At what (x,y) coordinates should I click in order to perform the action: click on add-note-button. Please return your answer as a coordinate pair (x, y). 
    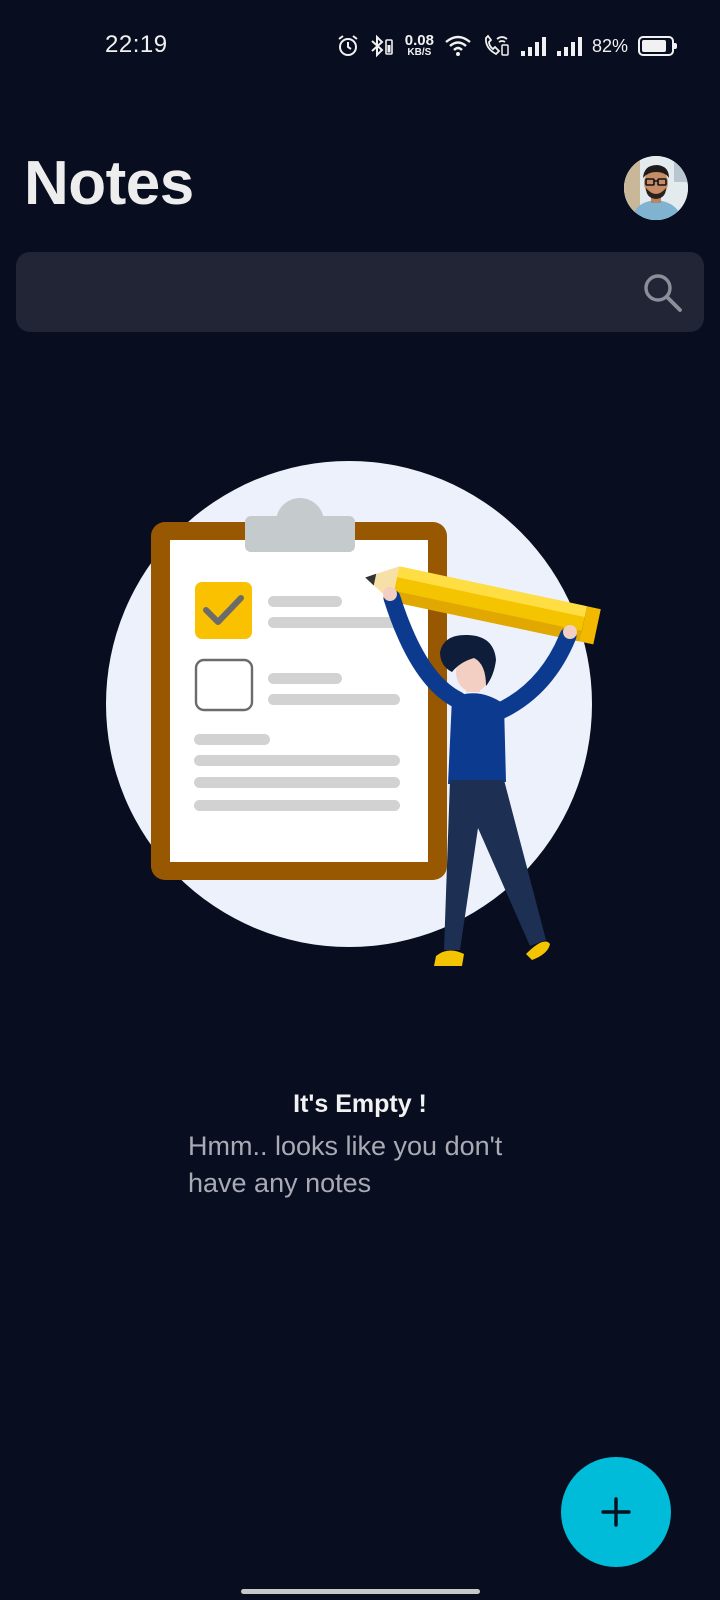
    Looking at the image, I should click on (616, 1512).